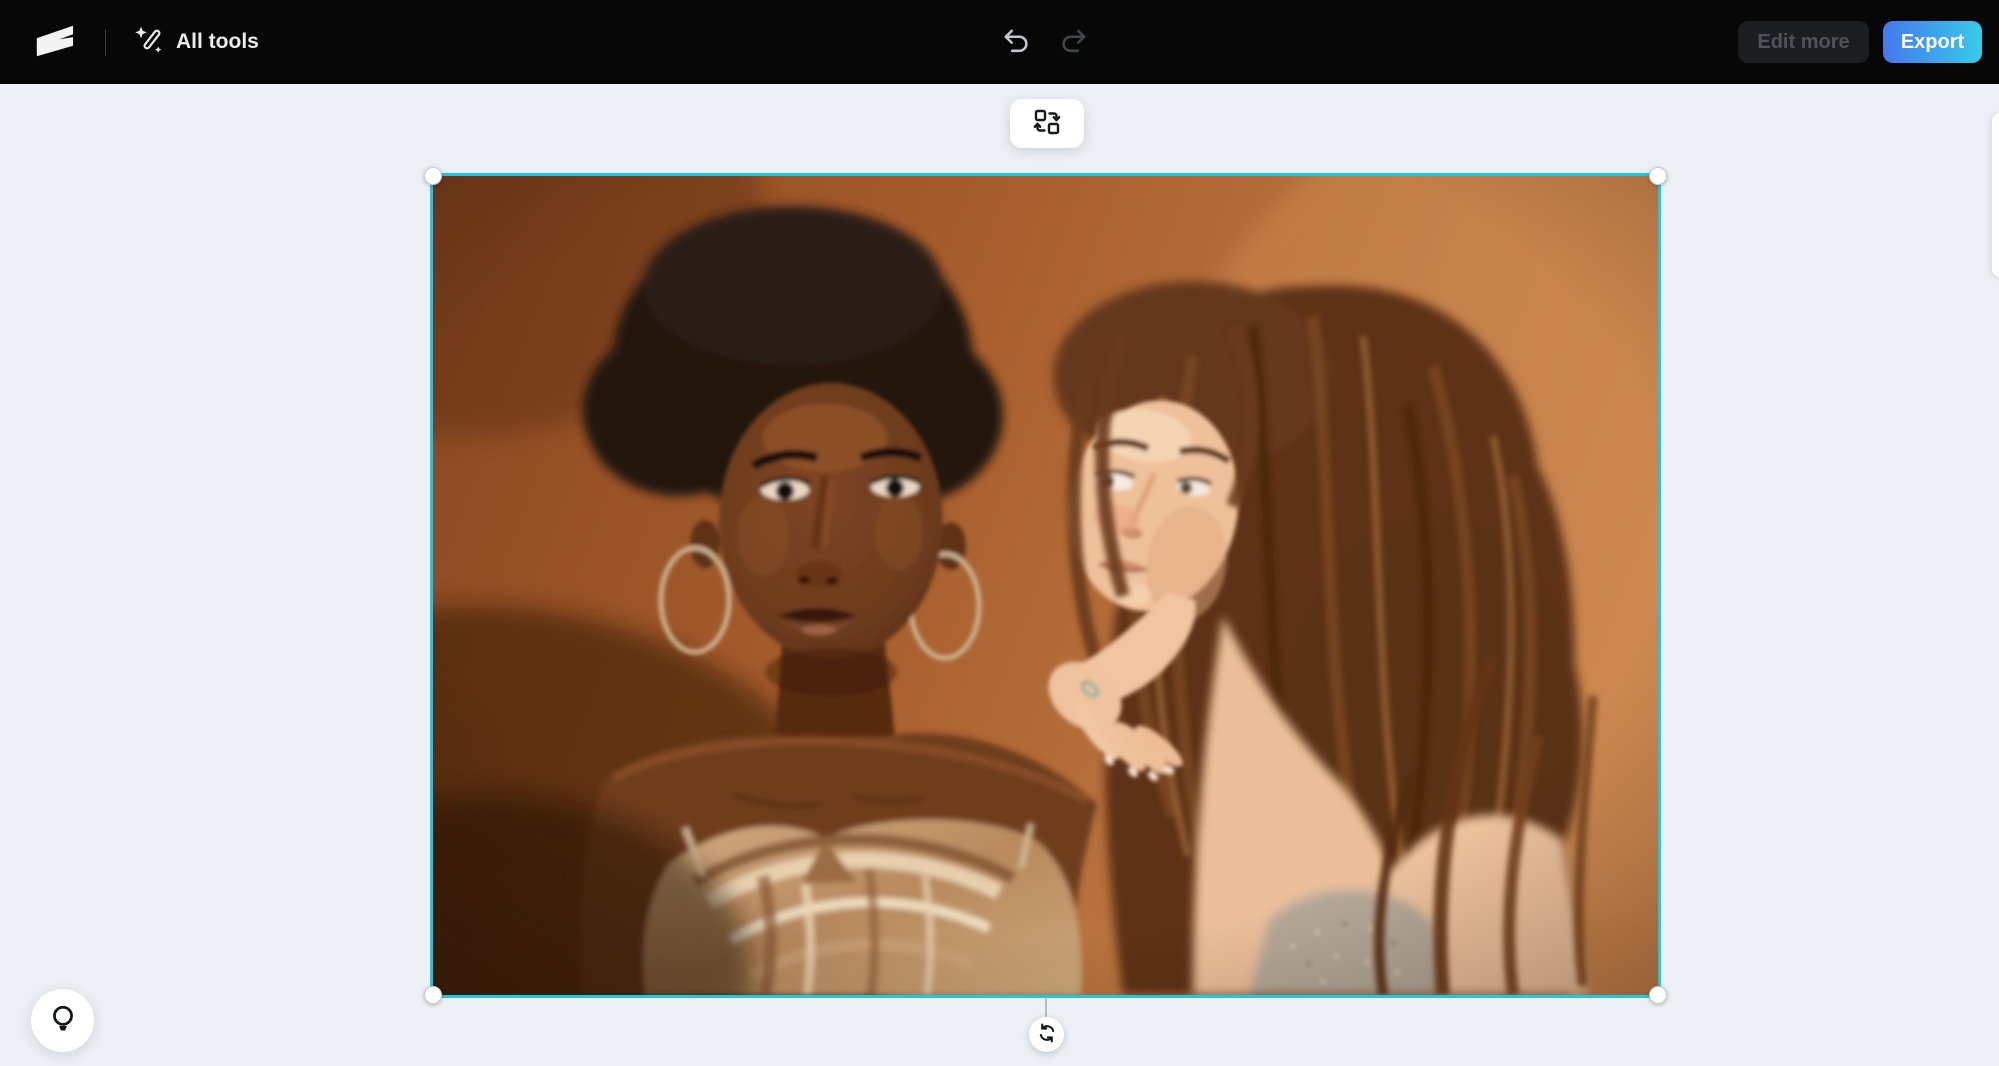 This screenshot has height=1066, width=1999. I want to click on right-edge-panel-handle, so click(1995, 195).